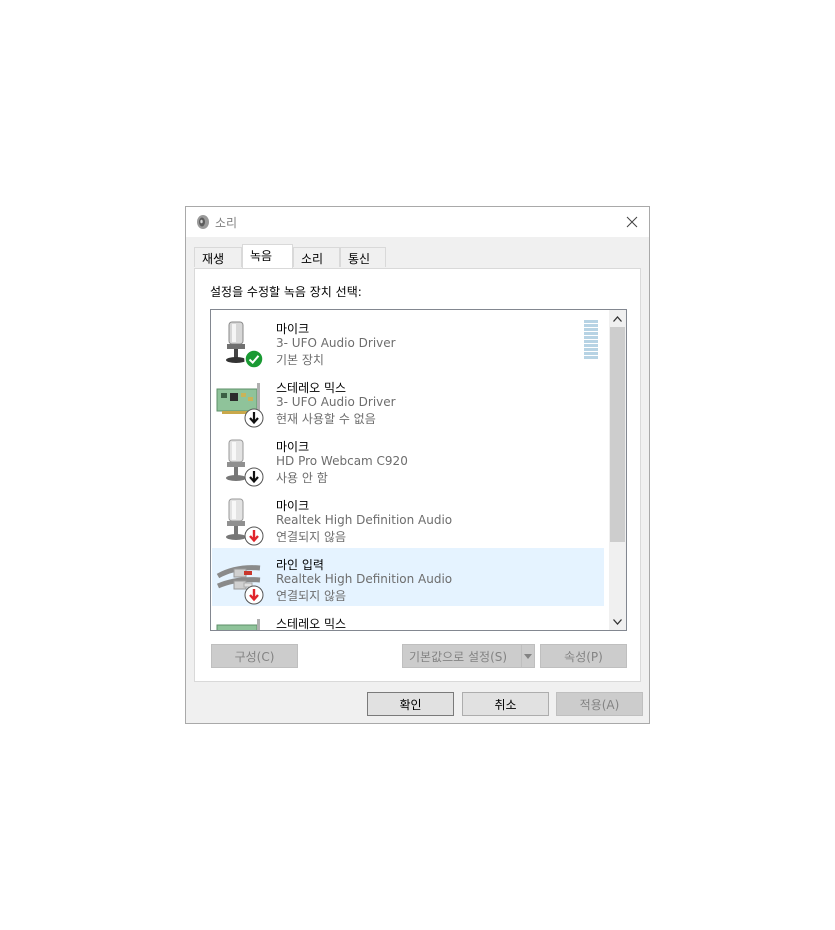  What do you see at coordinates (238, 624) in the screenshot?
I see `sound-card-icon` at bounding box center [238, 624].